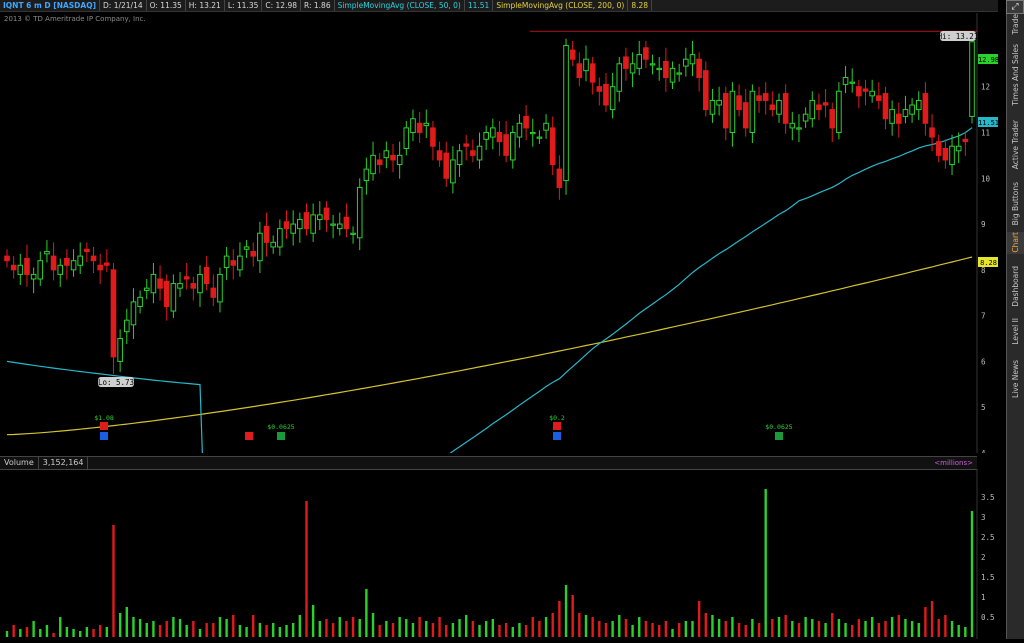 The image size is (1024, 643). What do you see at coordinates (988, 263) in the screenshot?
I see `sma200-badge-text: 8.28` at bounding box center [988, 263].